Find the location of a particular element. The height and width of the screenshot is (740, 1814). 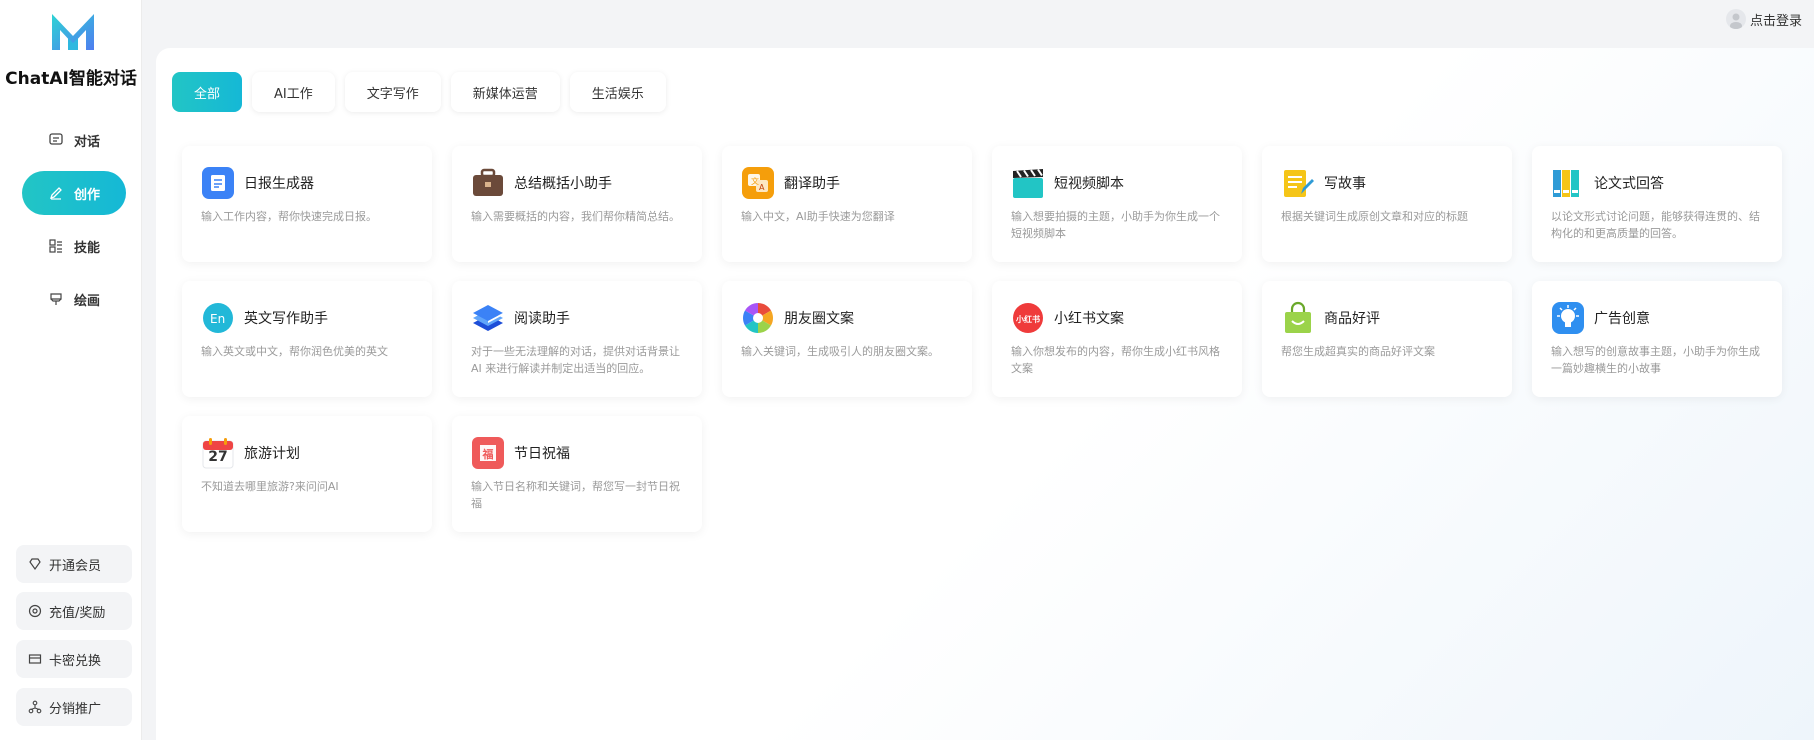

brush-icon is located at coordinates (56, 299).